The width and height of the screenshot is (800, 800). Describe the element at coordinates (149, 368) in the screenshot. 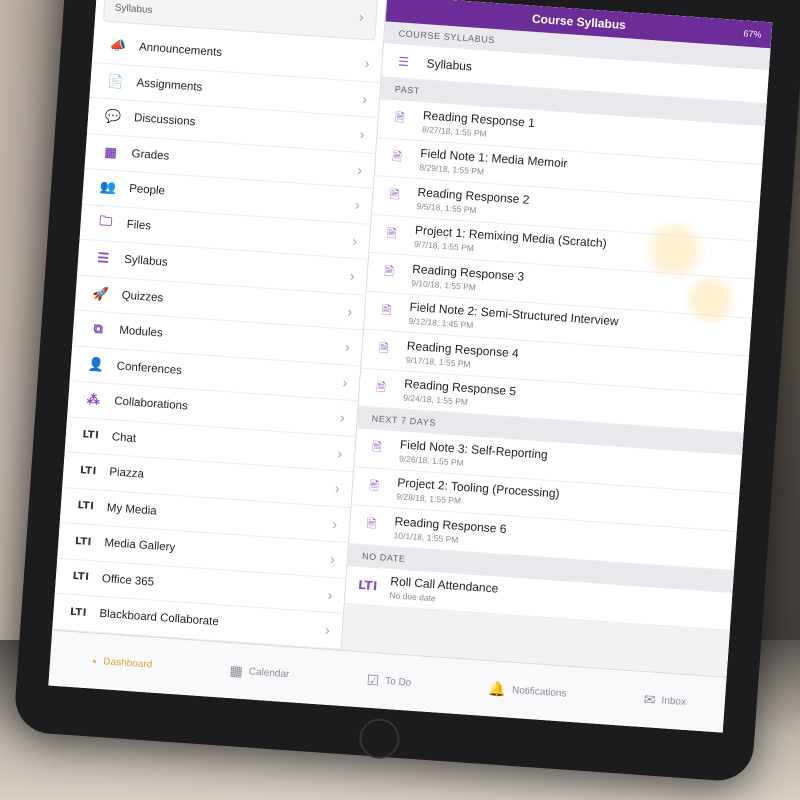

I see `menu-item-label: Conferences` at that location.